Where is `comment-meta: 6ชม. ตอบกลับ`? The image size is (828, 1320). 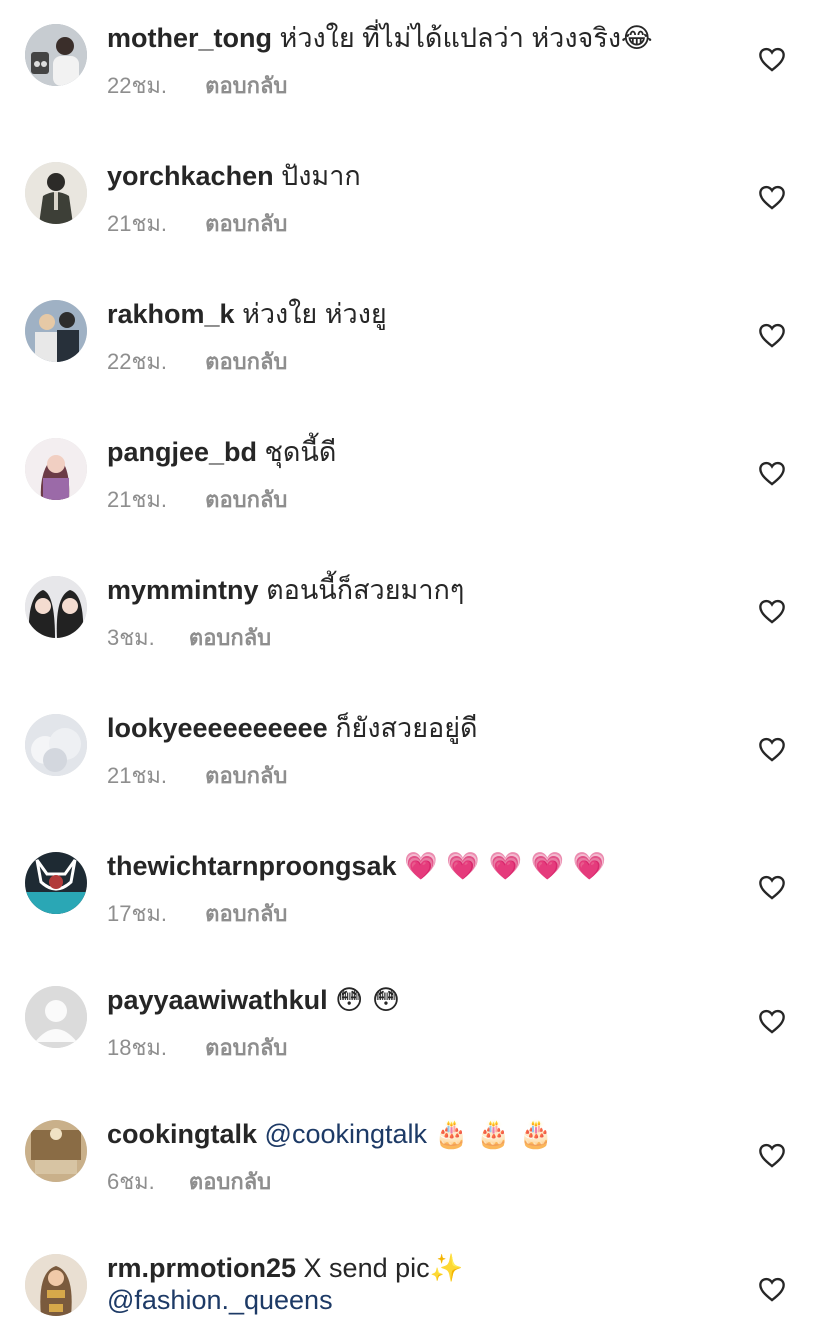 comment-meta: 6ชม. ตอบกลับ is located at coordinates (189, 1181).